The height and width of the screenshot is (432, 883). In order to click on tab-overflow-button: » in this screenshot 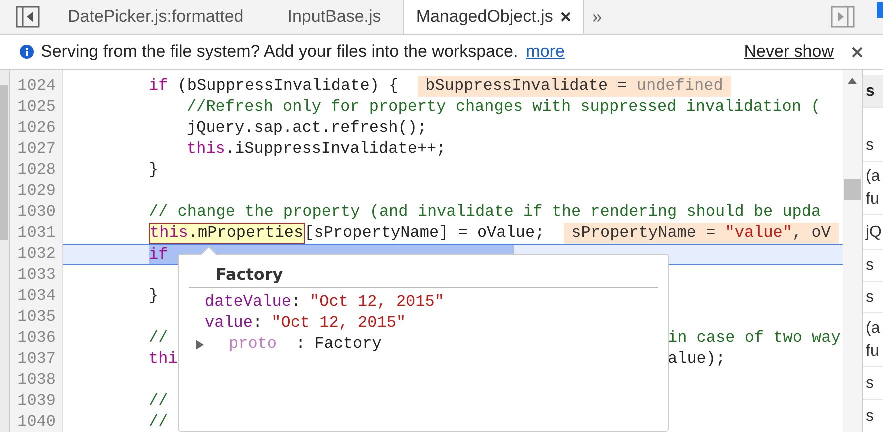, I will do `click(597, 17)`.